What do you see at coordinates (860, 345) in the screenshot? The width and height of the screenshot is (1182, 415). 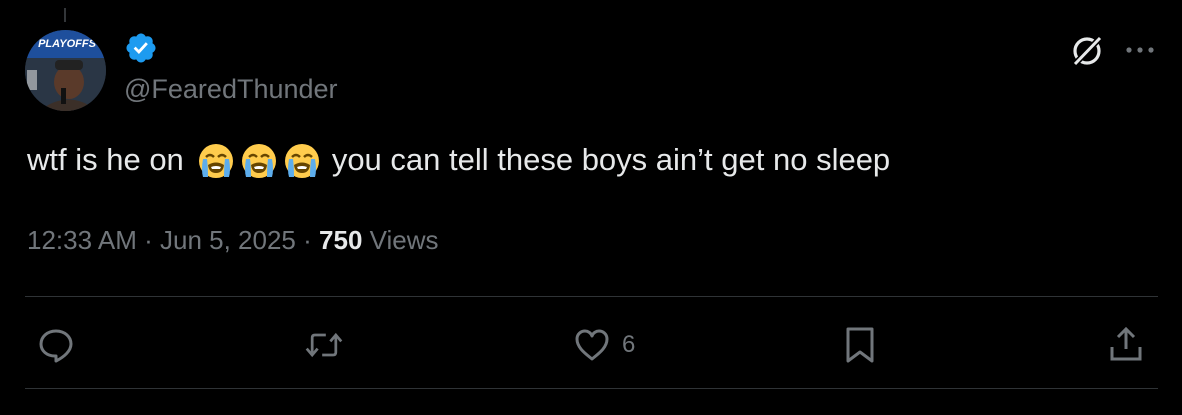 I see `bookmark-icon` at bounding box center [860, 345].